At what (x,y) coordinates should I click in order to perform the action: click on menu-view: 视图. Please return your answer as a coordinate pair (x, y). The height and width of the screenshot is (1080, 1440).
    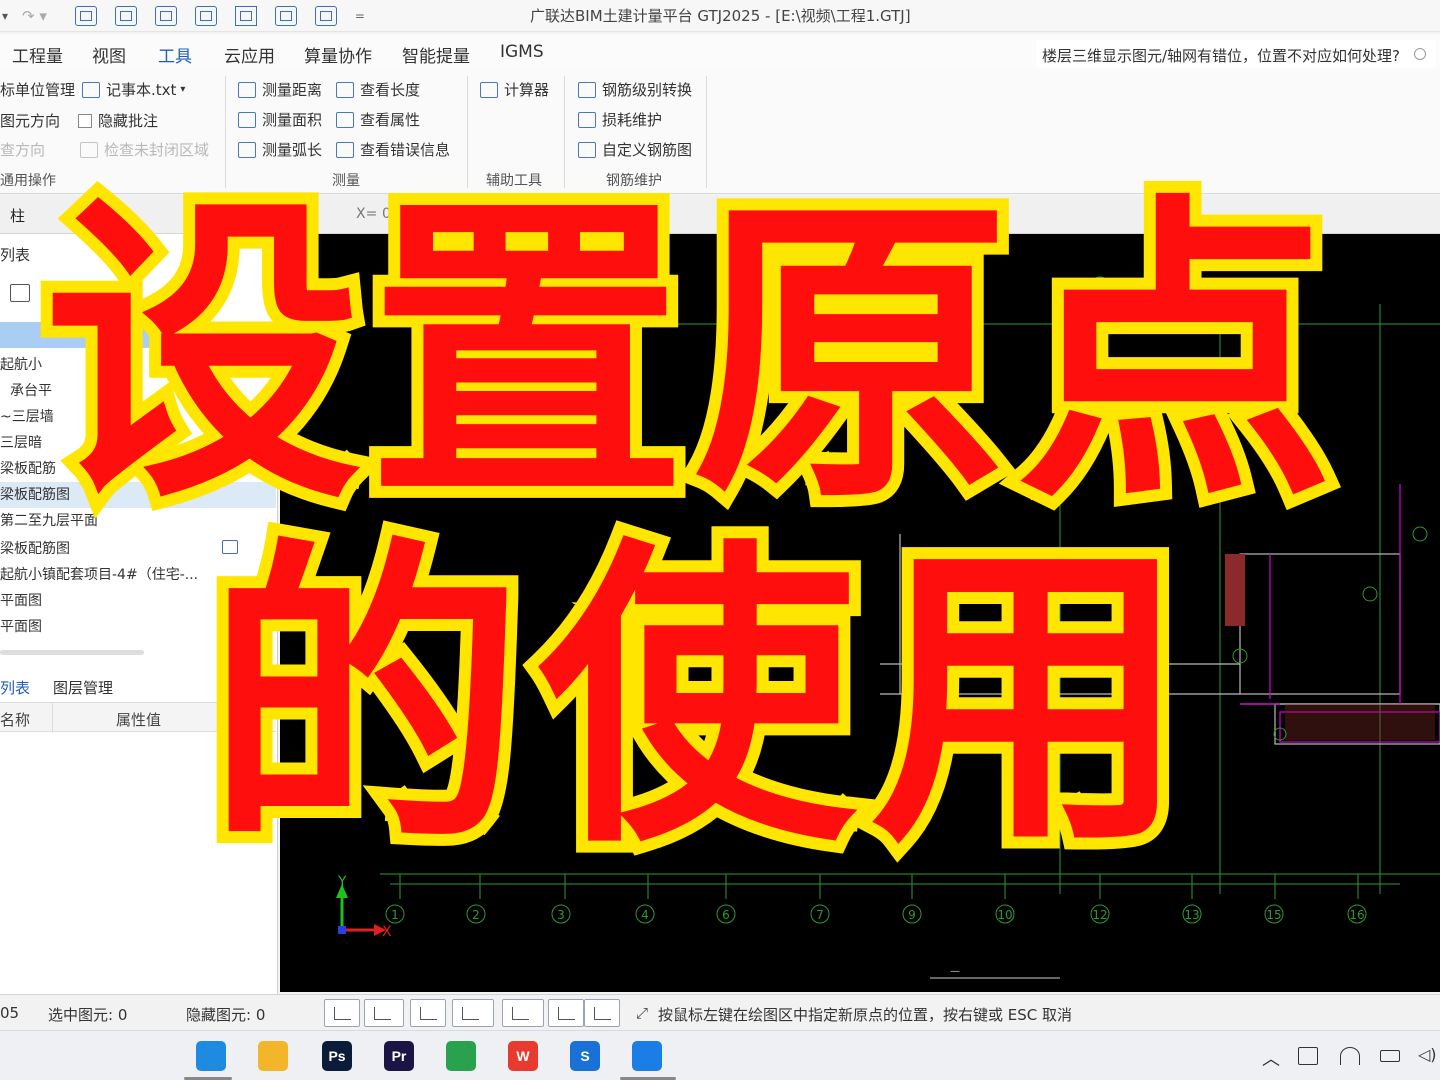
    Looking at the image, I should click on (109, 54).